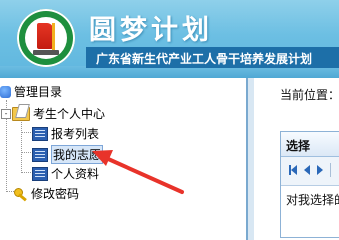 This screenshot has height=240, width=339. I want to click on tree-item-label: 报考列表, so click(75, 134).